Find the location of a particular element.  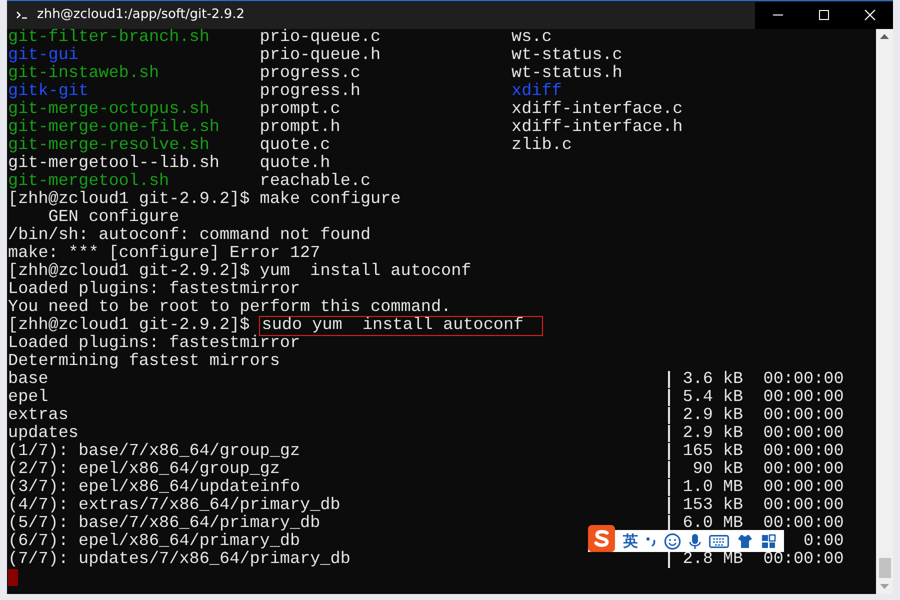

maximize-icon is located at coordinates (824, 15).